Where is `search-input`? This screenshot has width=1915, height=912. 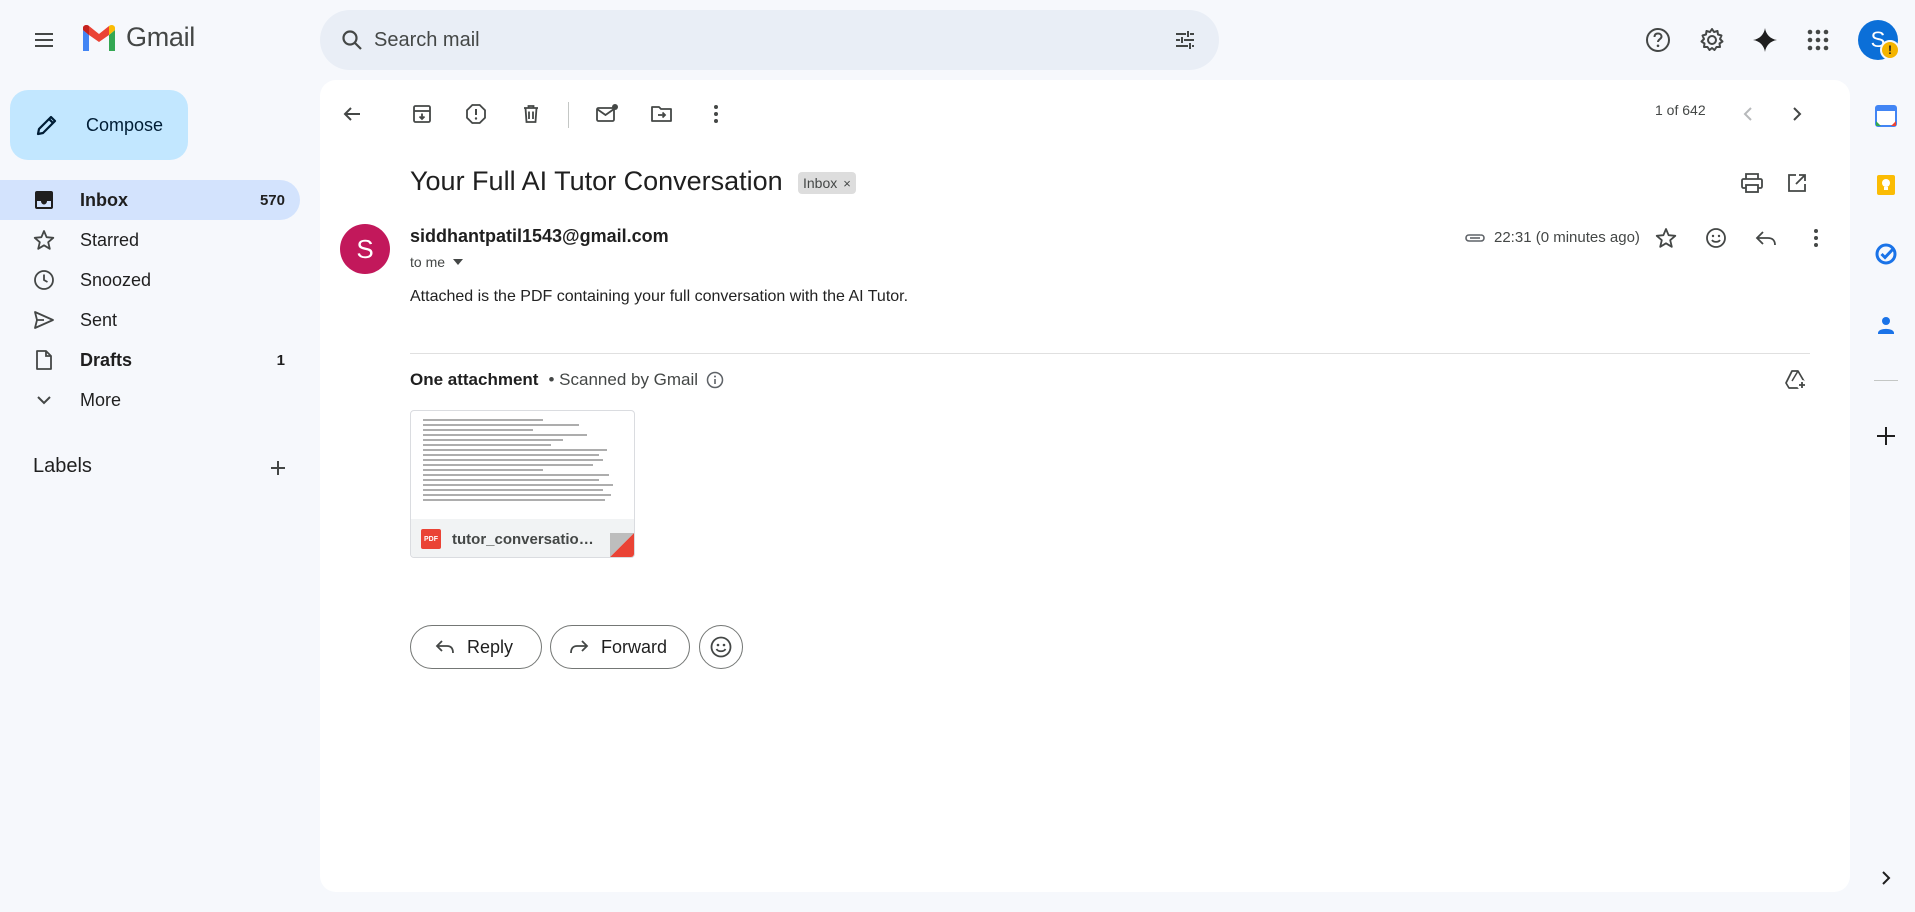
search-input is located at coordinates (764, 40).